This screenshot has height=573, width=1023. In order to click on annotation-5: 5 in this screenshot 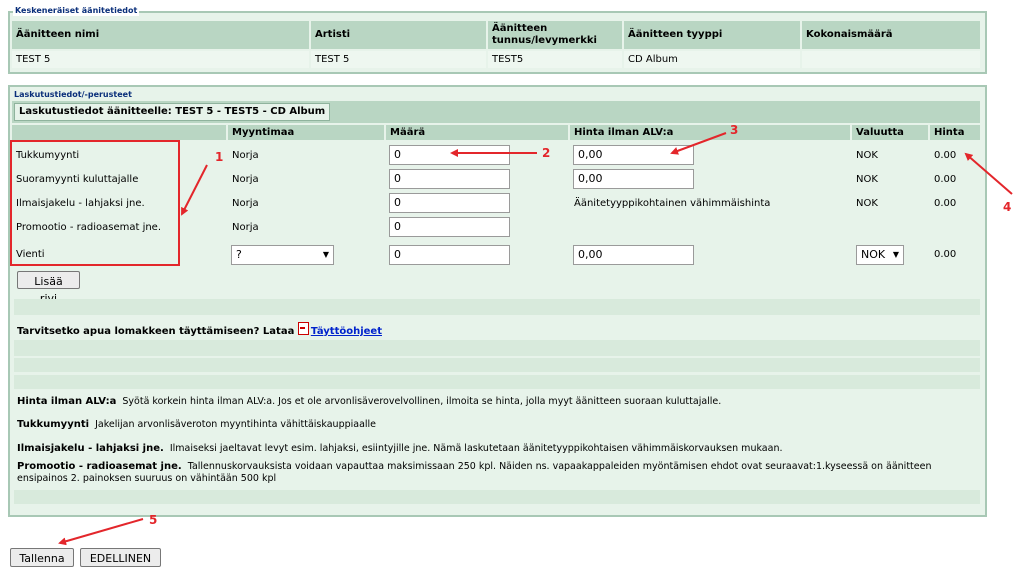, I will do `click(153, 520)`.